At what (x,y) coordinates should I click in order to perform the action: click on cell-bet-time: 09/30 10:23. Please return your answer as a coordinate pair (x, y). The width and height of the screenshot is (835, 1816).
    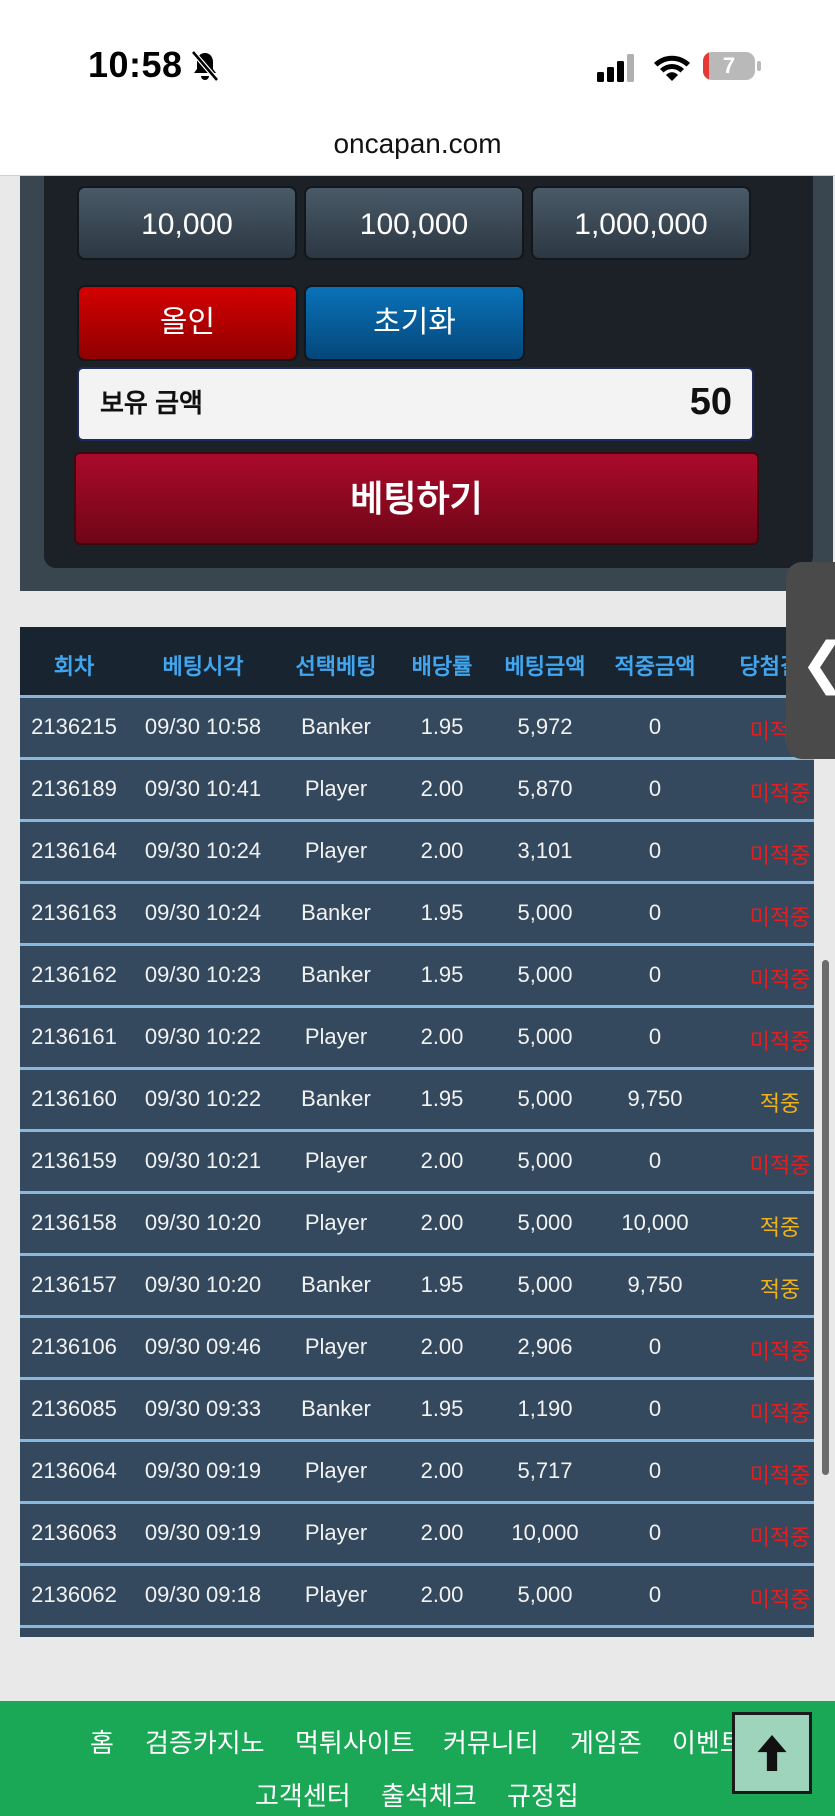
    Looking at the image, I should click on (203, 974).